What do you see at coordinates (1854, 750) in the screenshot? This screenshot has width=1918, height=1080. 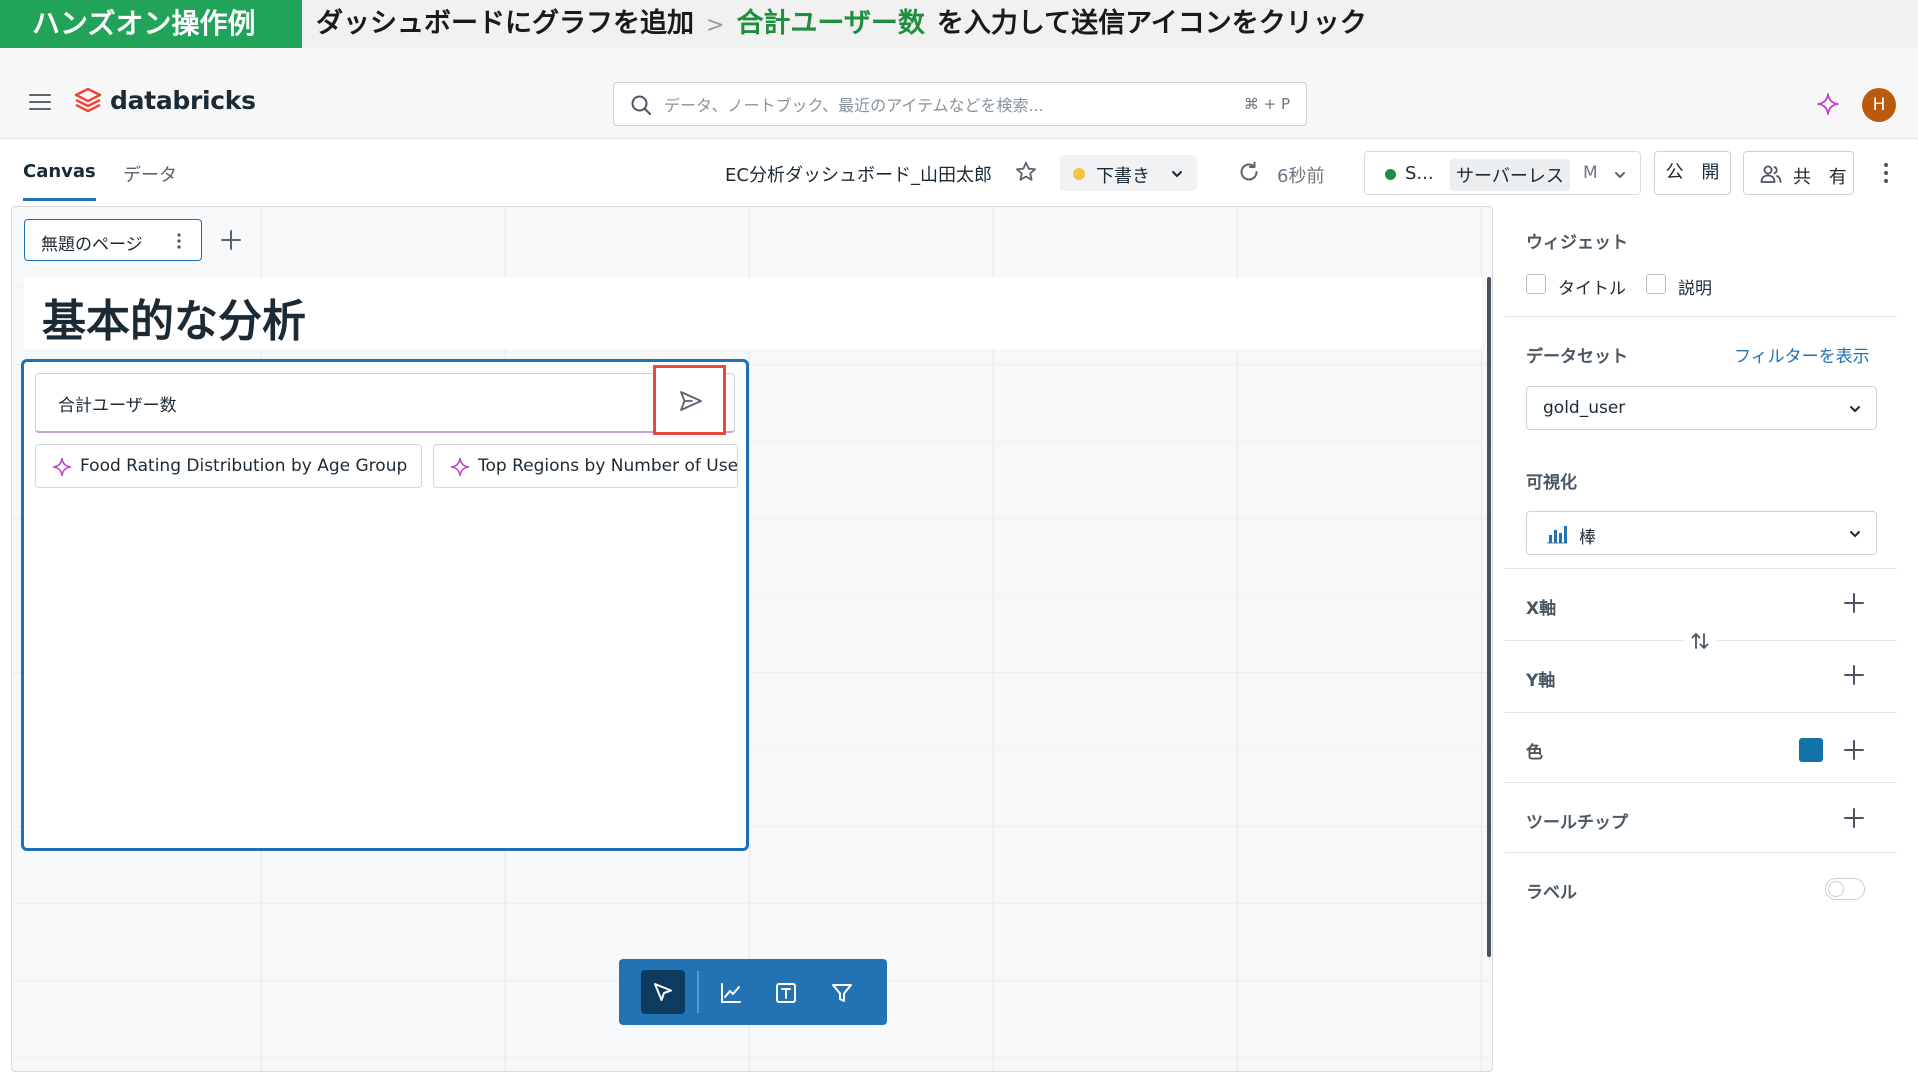 I see `add-color-icon` at bounding box center [1854, 750].